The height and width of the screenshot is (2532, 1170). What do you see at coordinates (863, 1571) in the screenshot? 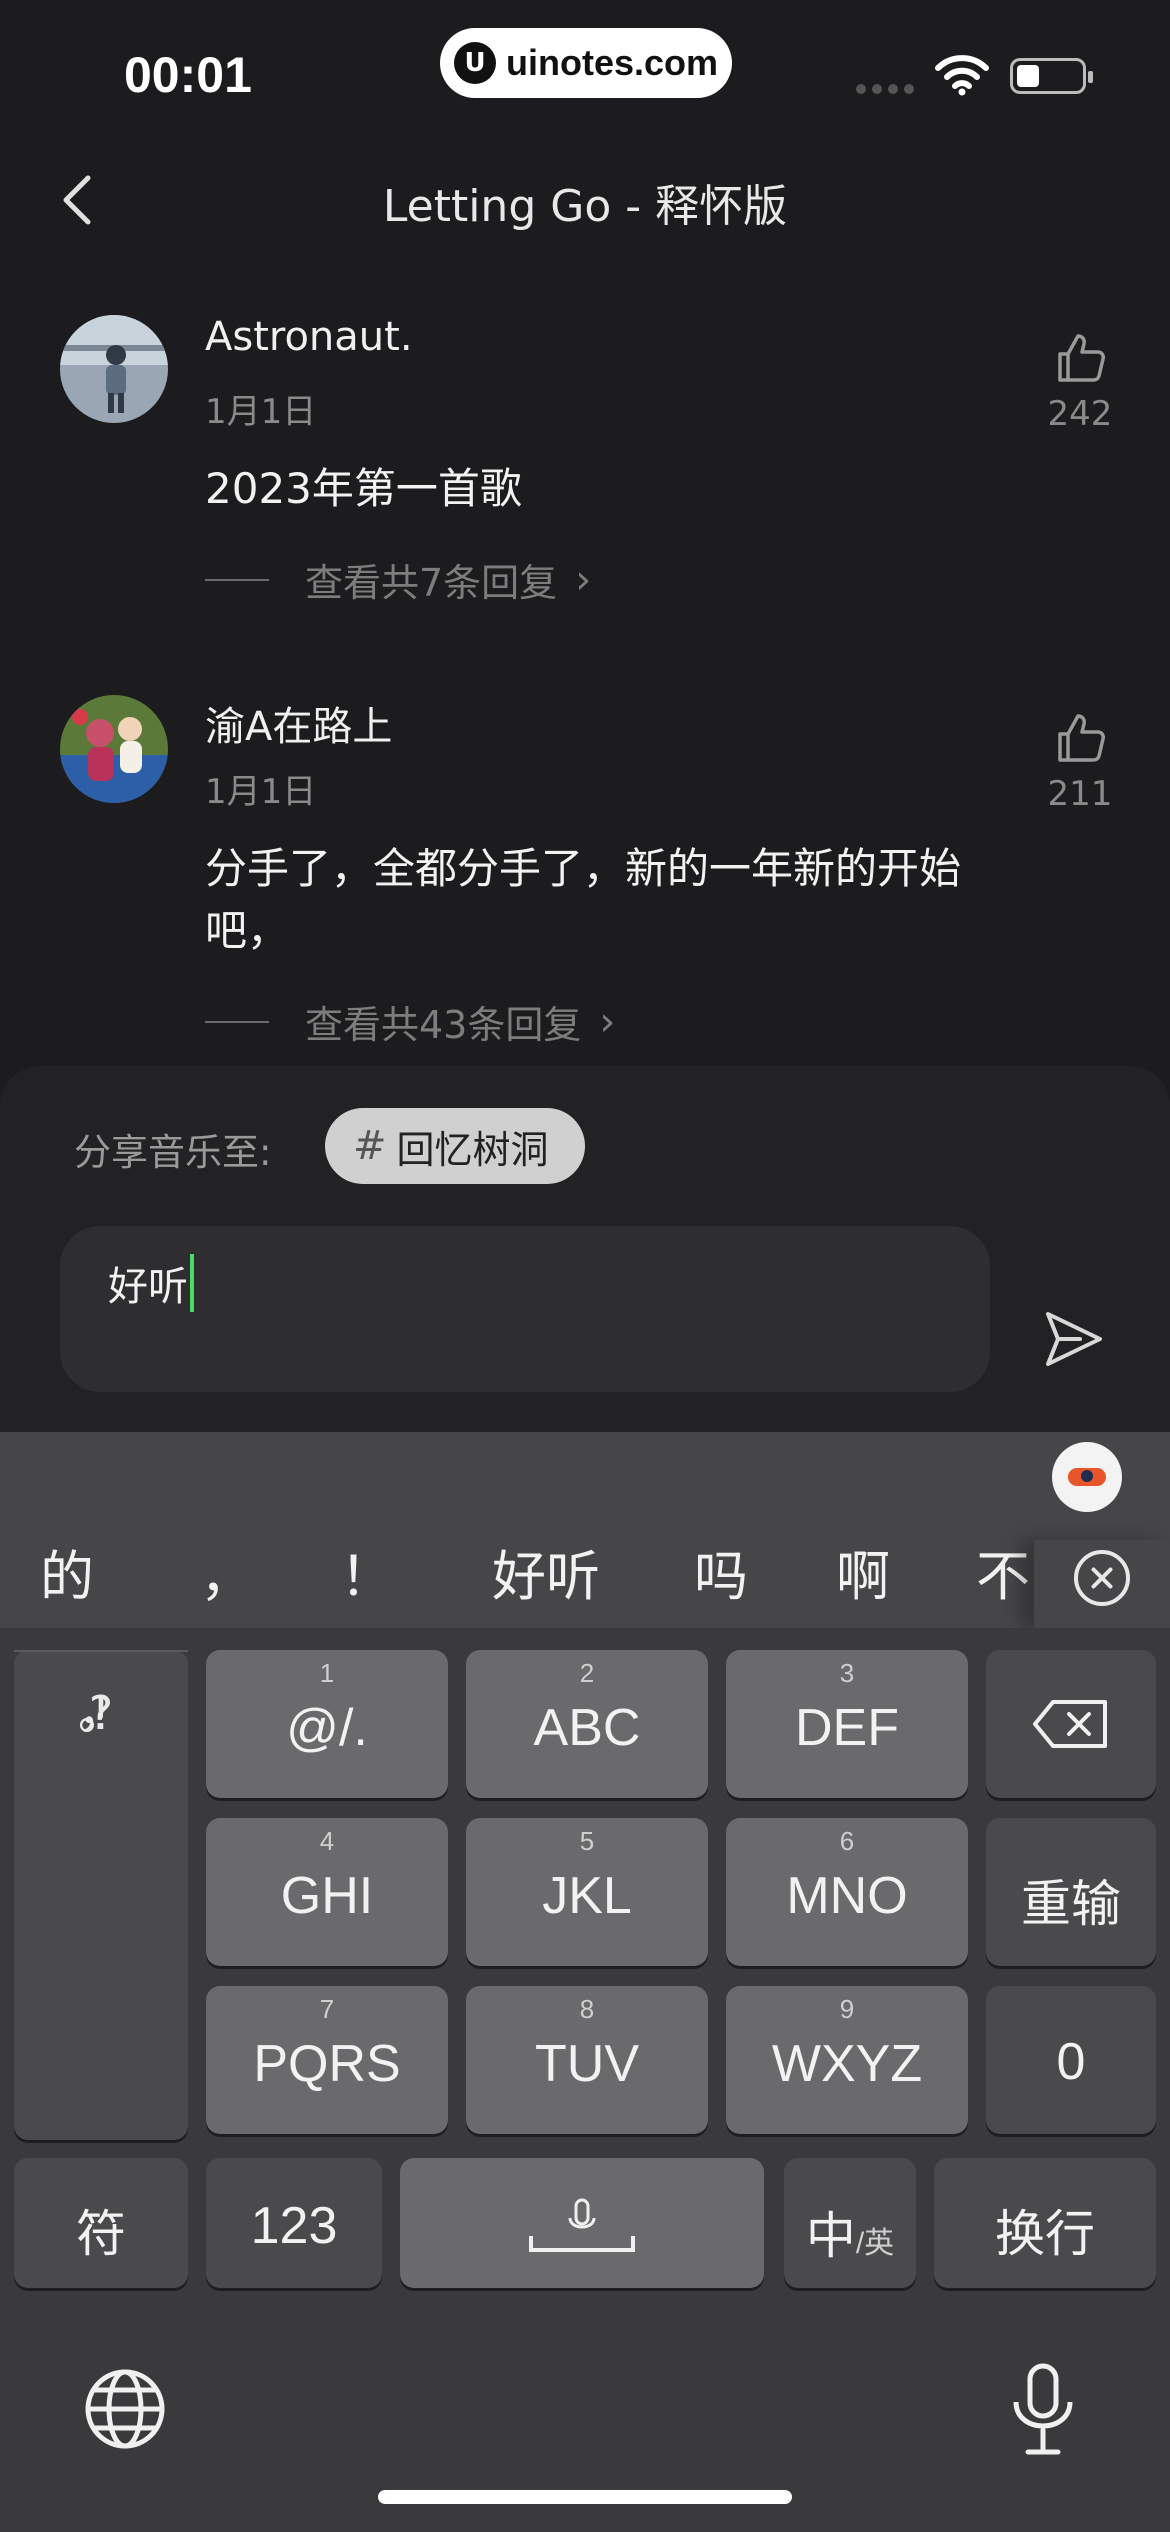
I see `candidate-item: 啊` at bounding box center [863, 1571].